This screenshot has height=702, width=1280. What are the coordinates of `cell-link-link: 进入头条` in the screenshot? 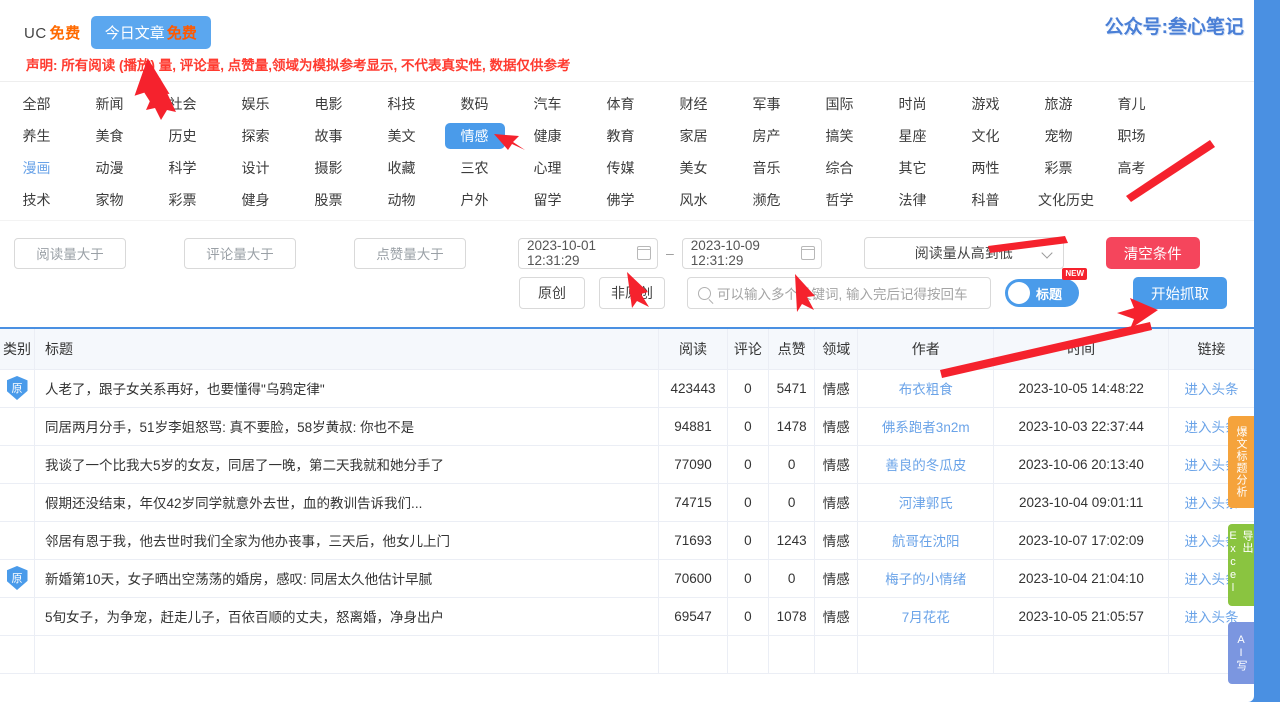 It's located at (1212, 389).